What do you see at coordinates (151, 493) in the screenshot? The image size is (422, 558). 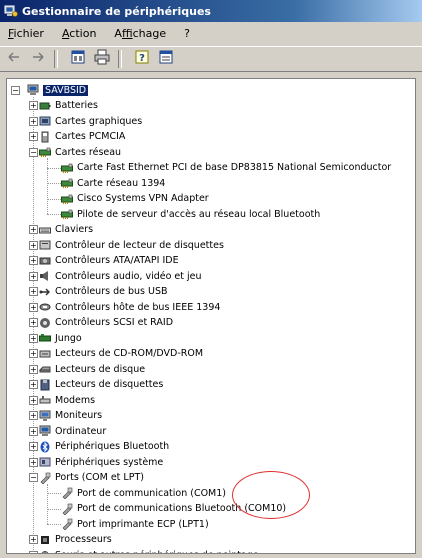 I see `tree-item-label: Port de communication (COM1)` at bounding box center [151, 493].